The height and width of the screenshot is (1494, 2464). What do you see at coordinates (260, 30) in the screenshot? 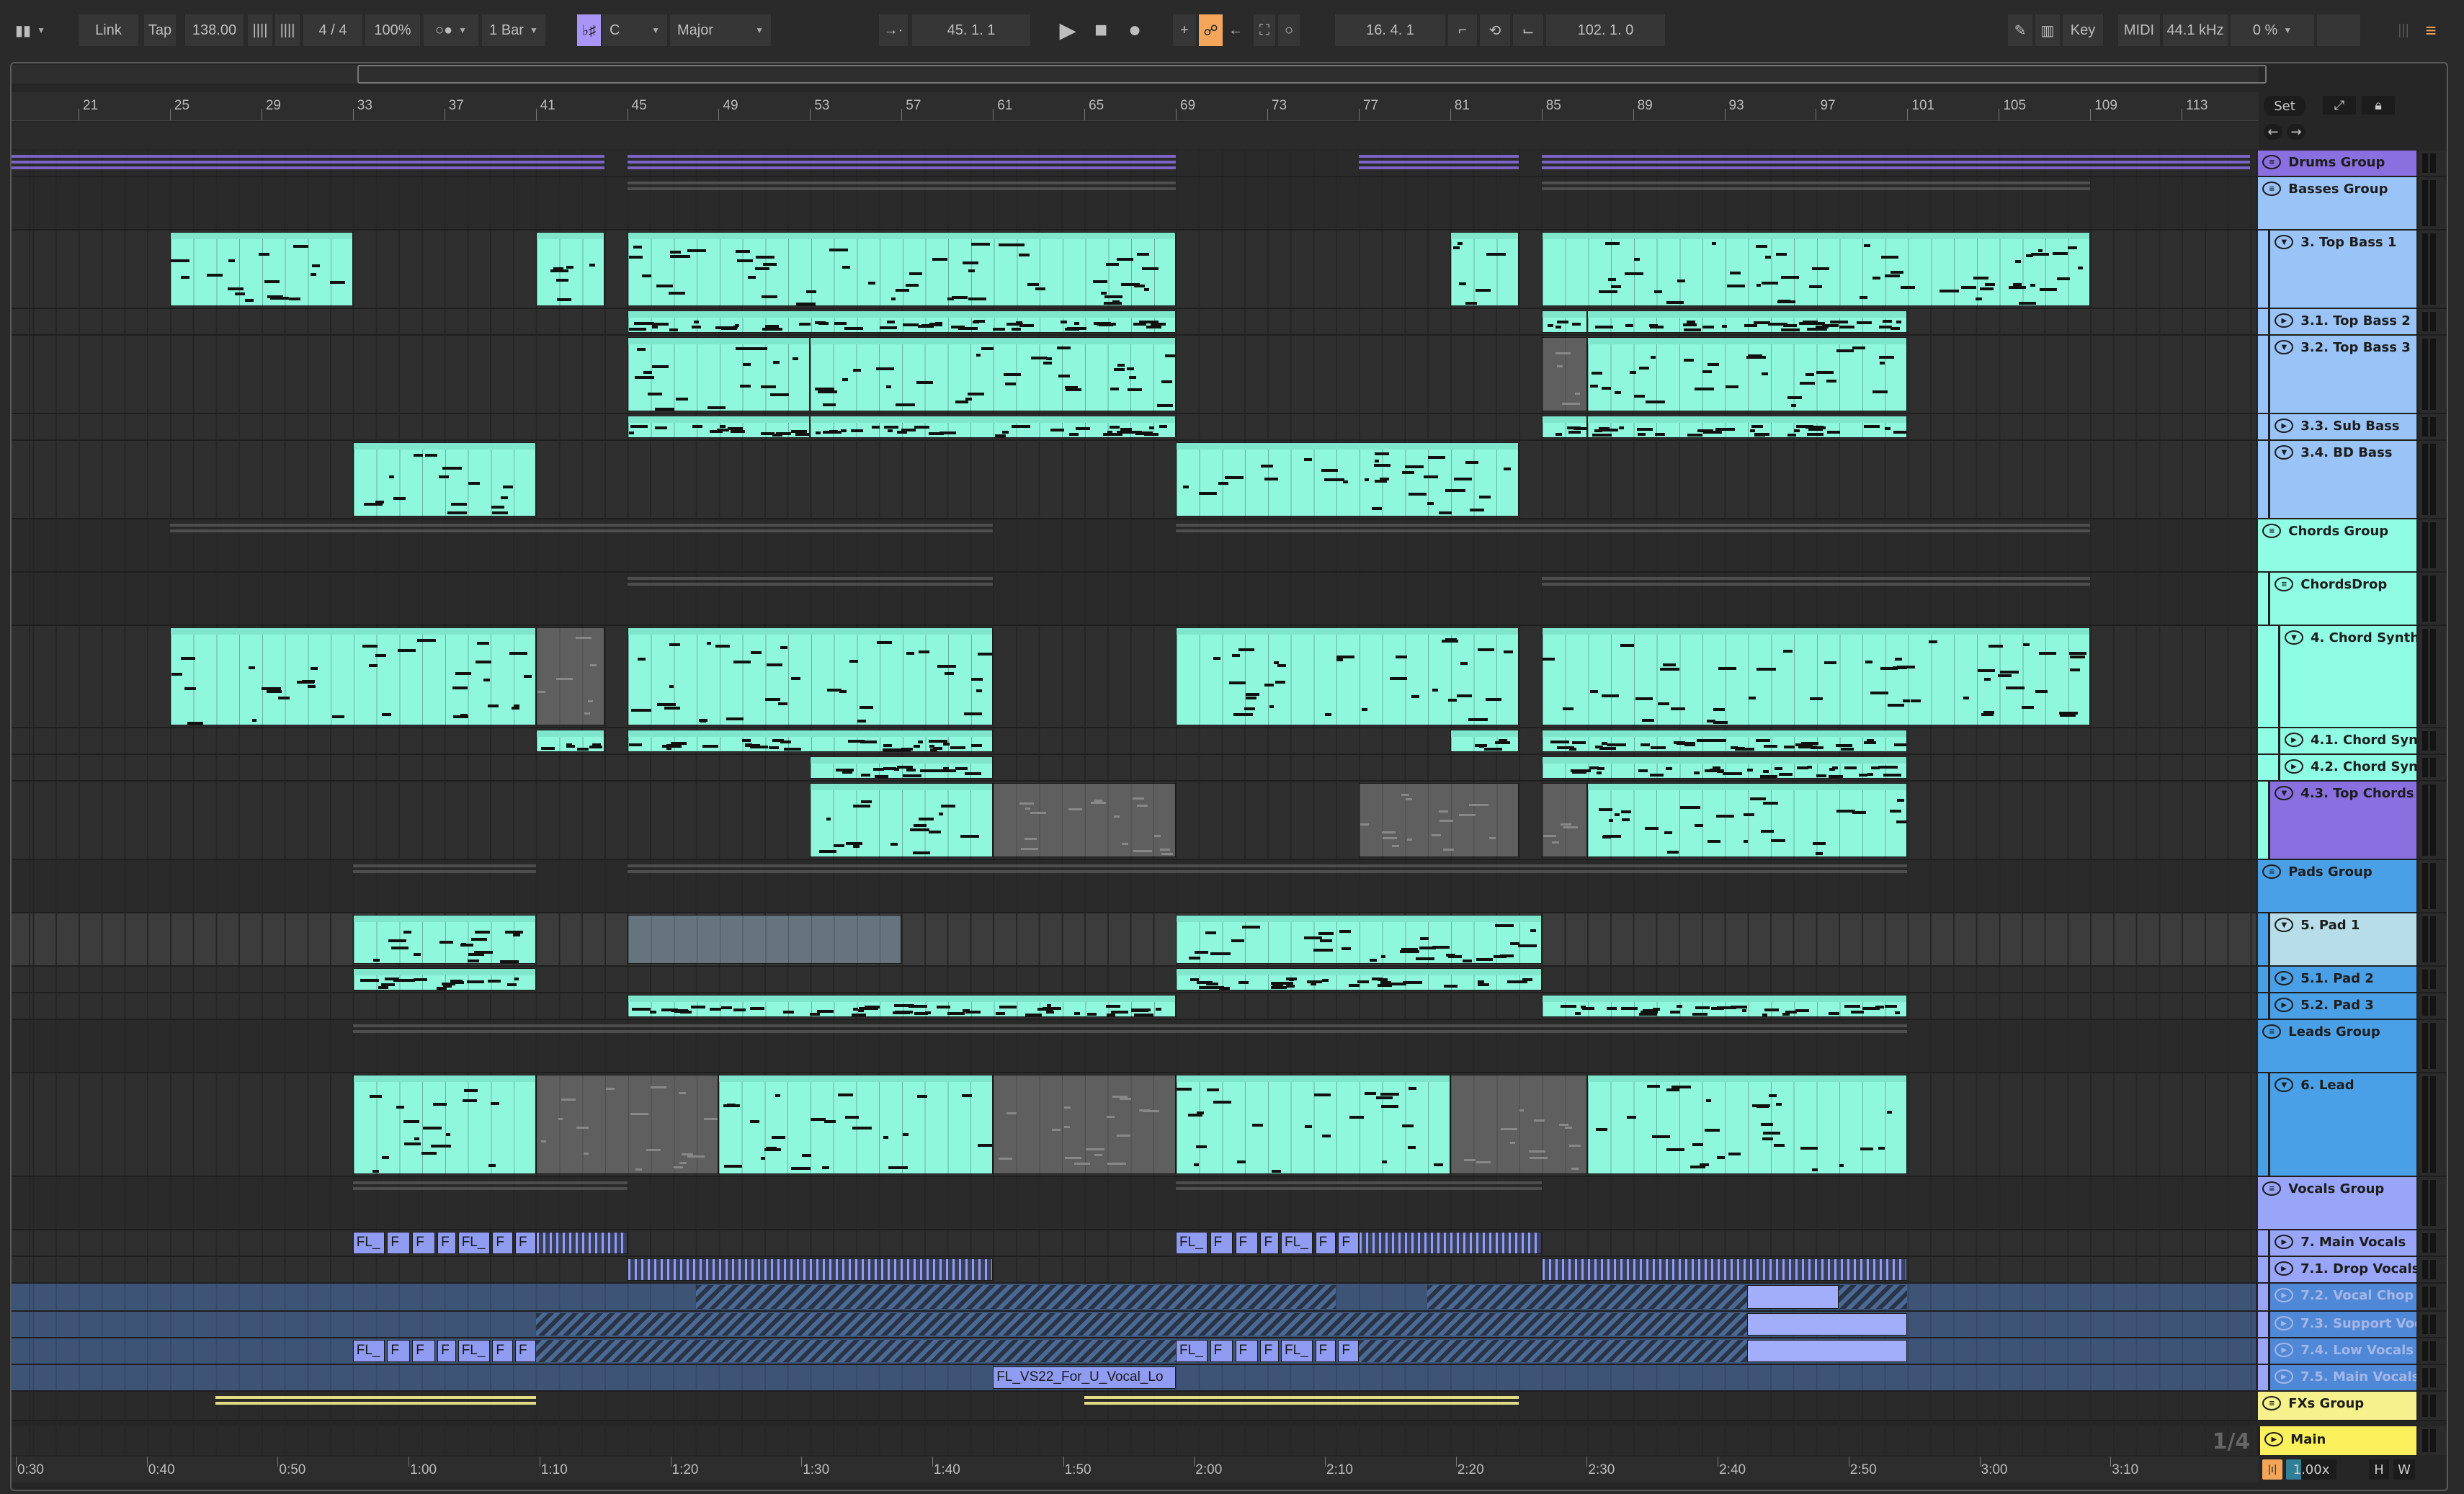
I see `nudge-down-icon: ||||` at bounding box center [260, 30].